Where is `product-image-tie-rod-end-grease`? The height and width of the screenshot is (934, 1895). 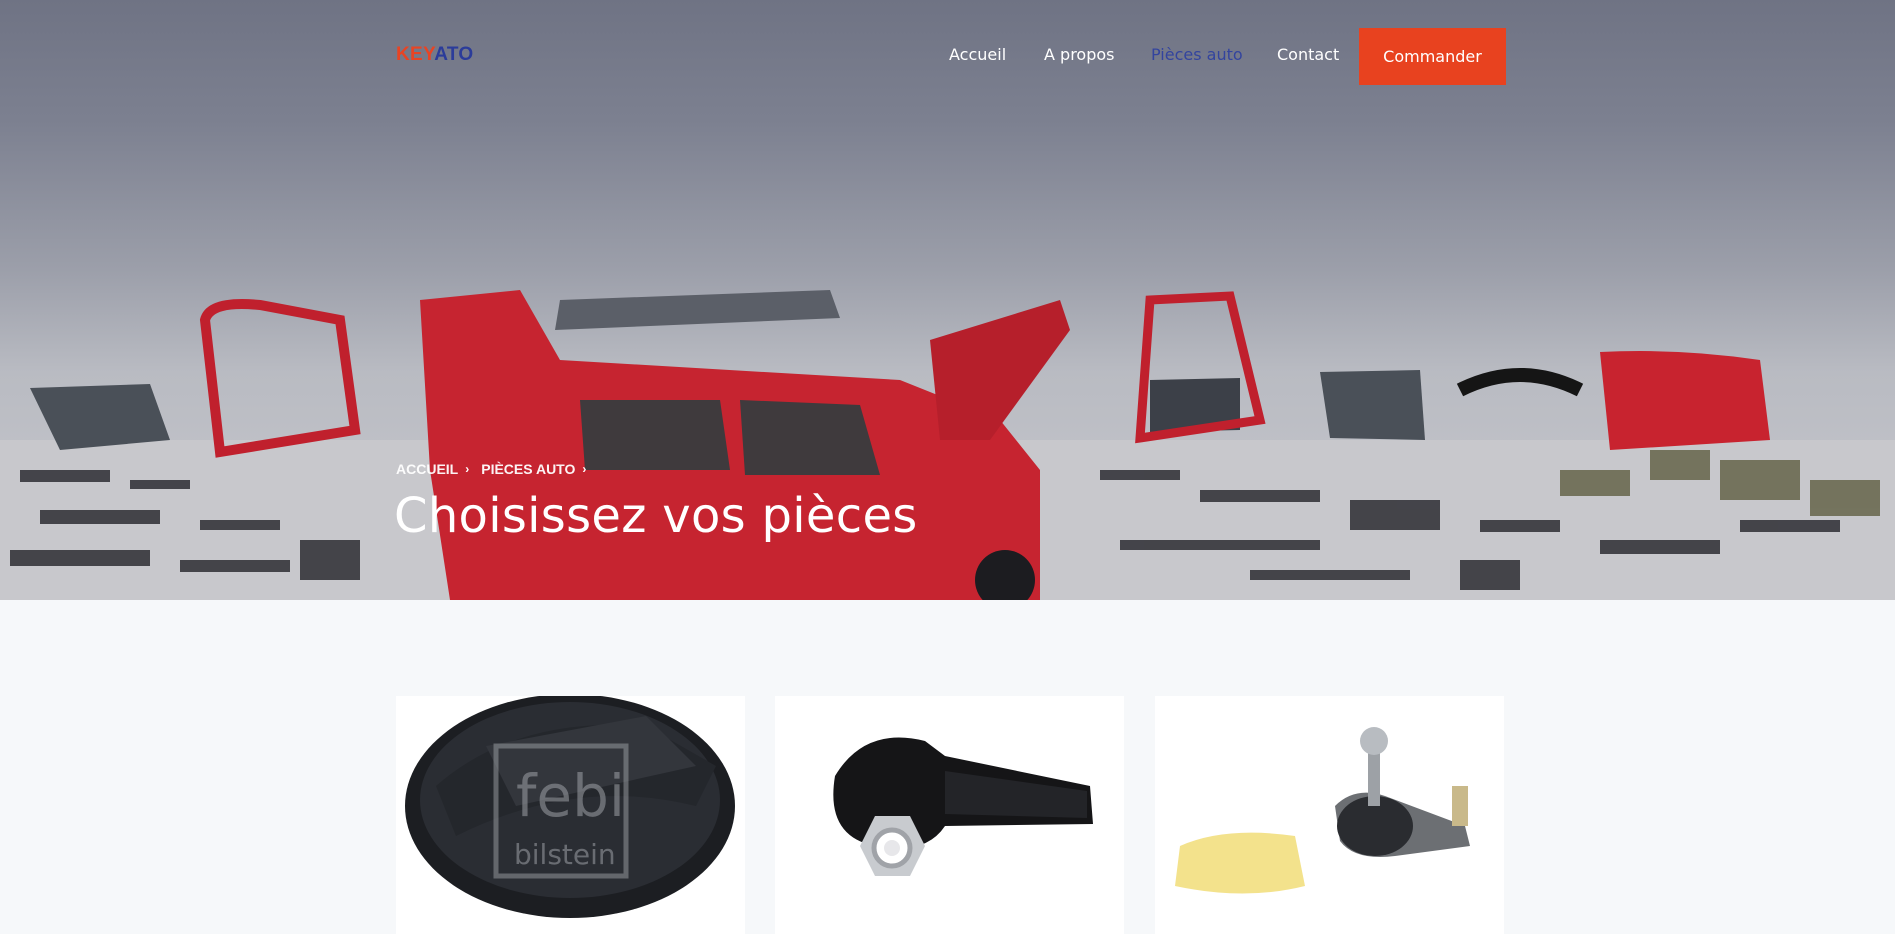
product-image-tie-rod-end-grease is located at coordinates (1329, 815).